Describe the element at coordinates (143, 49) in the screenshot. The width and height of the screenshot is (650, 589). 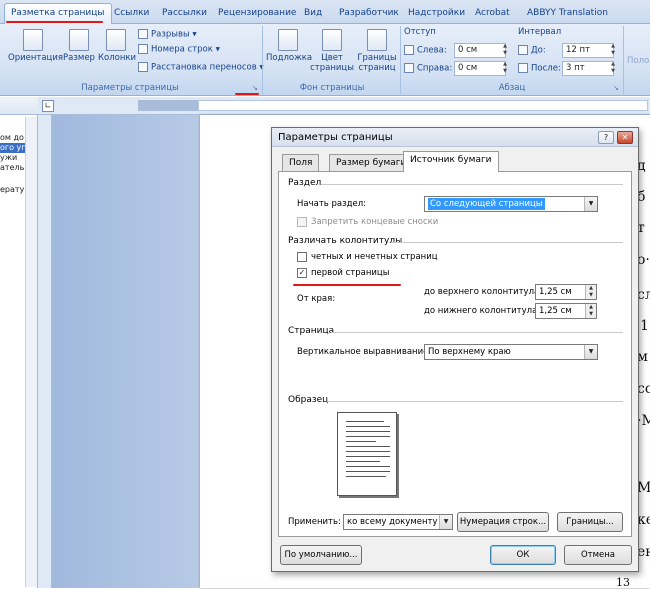
I see `line-numbers-icon` at that location.